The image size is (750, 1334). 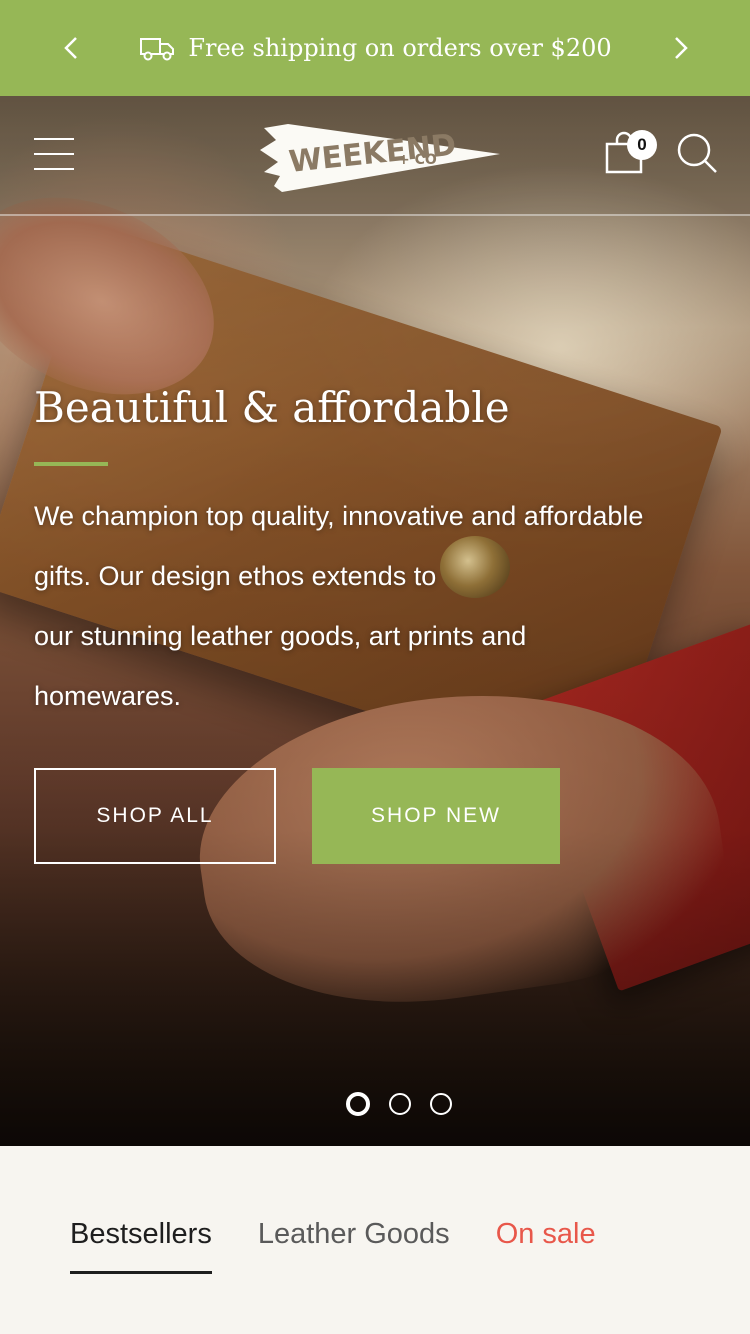 I want to click on site-header: WEEKEND + CO 0, so click(x=375, y=156).